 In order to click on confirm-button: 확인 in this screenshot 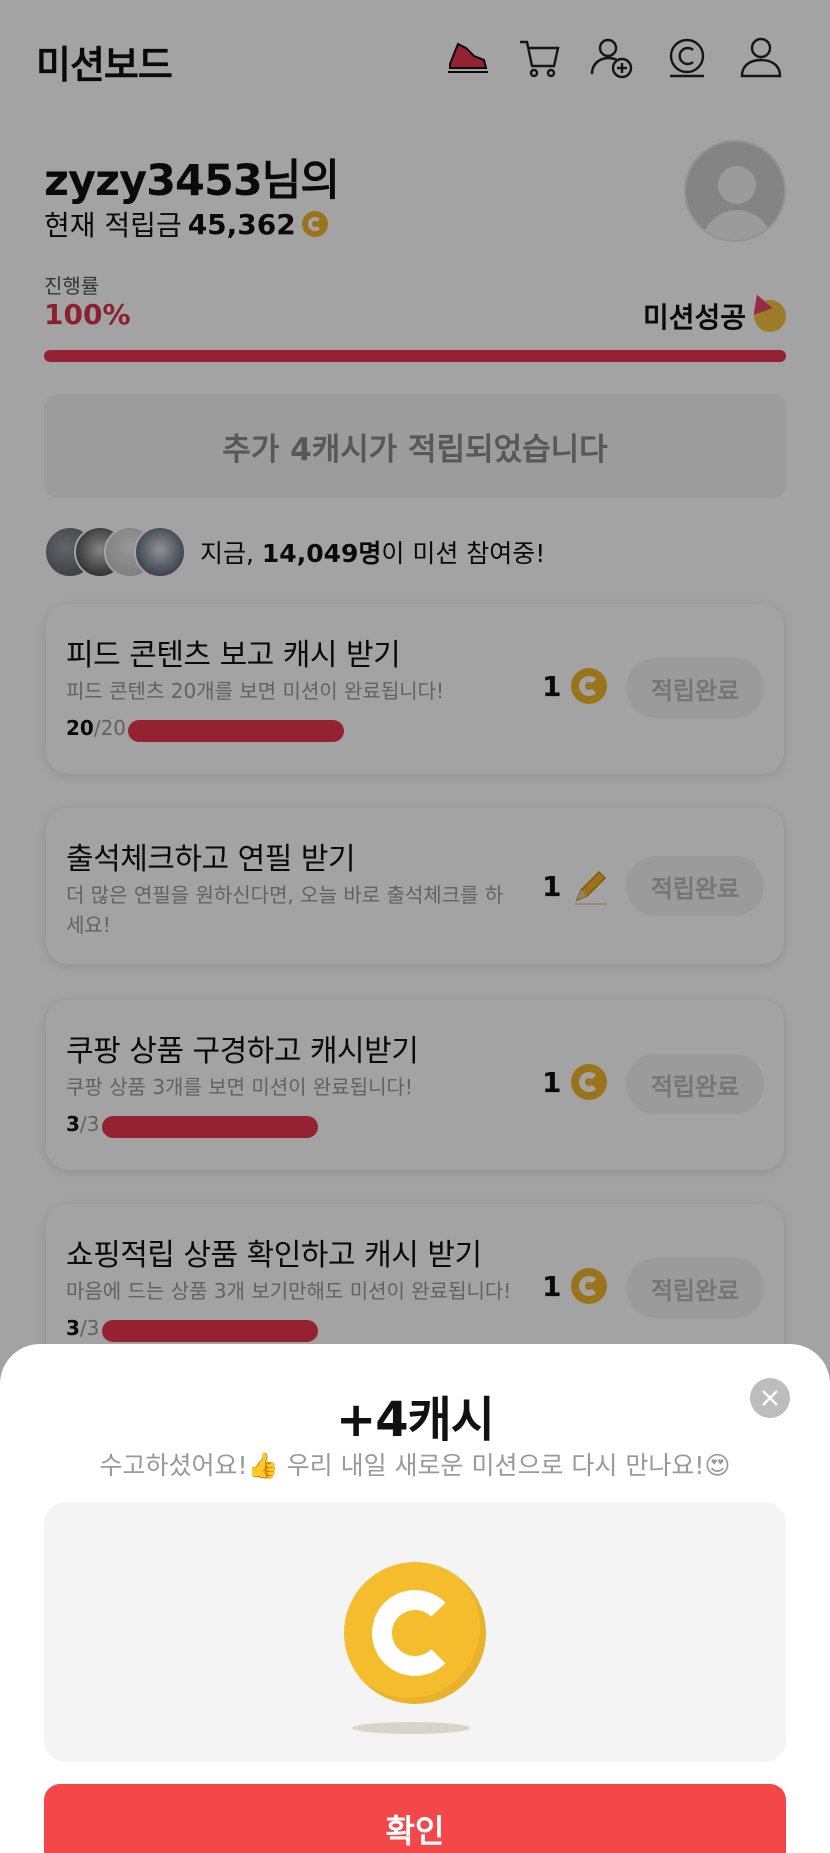, I will do `click(415, 1818)`.